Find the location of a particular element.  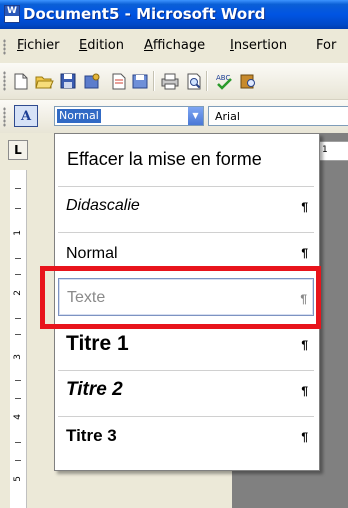

standard-toolbar: ABC is located at coordinates (174, 81).